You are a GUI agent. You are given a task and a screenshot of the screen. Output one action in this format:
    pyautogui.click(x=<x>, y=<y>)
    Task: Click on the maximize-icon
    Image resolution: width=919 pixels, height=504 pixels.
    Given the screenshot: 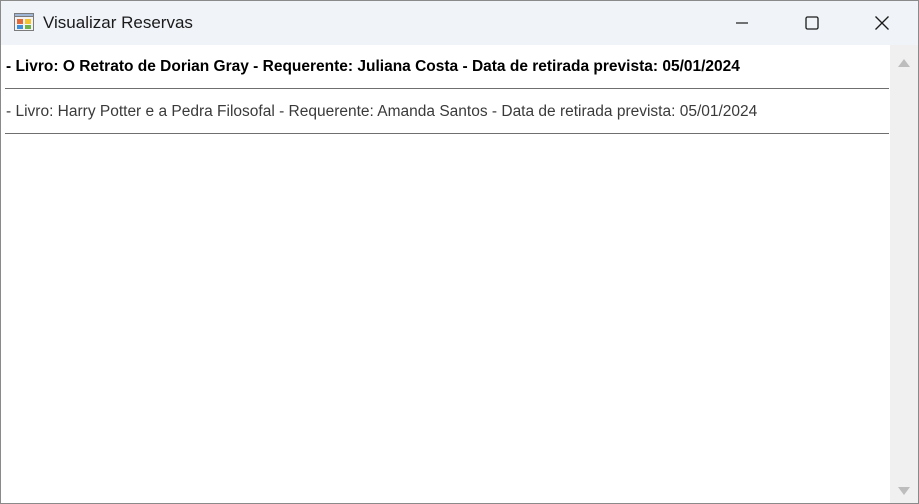 What is the action you would take?
    pyautogui.click(x=812, y=23)
    